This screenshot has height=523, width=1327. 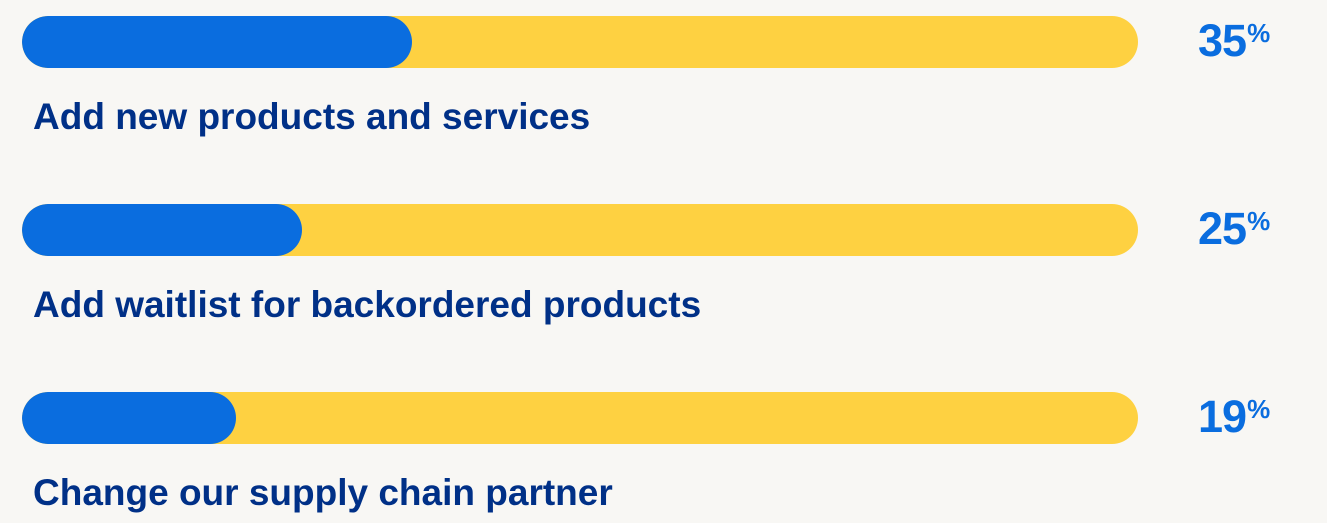 I want to click on value-number: 25, so click(x=1222, y=228).